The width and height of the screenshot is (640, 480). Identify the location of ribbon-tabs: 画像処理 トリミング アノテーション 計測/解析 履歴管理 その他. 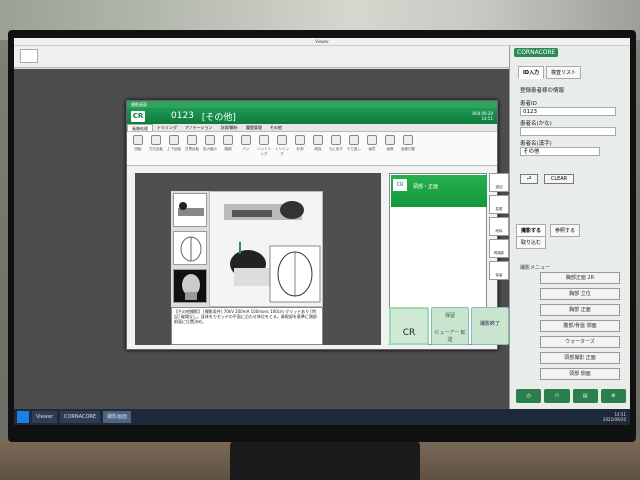
(312, 128).